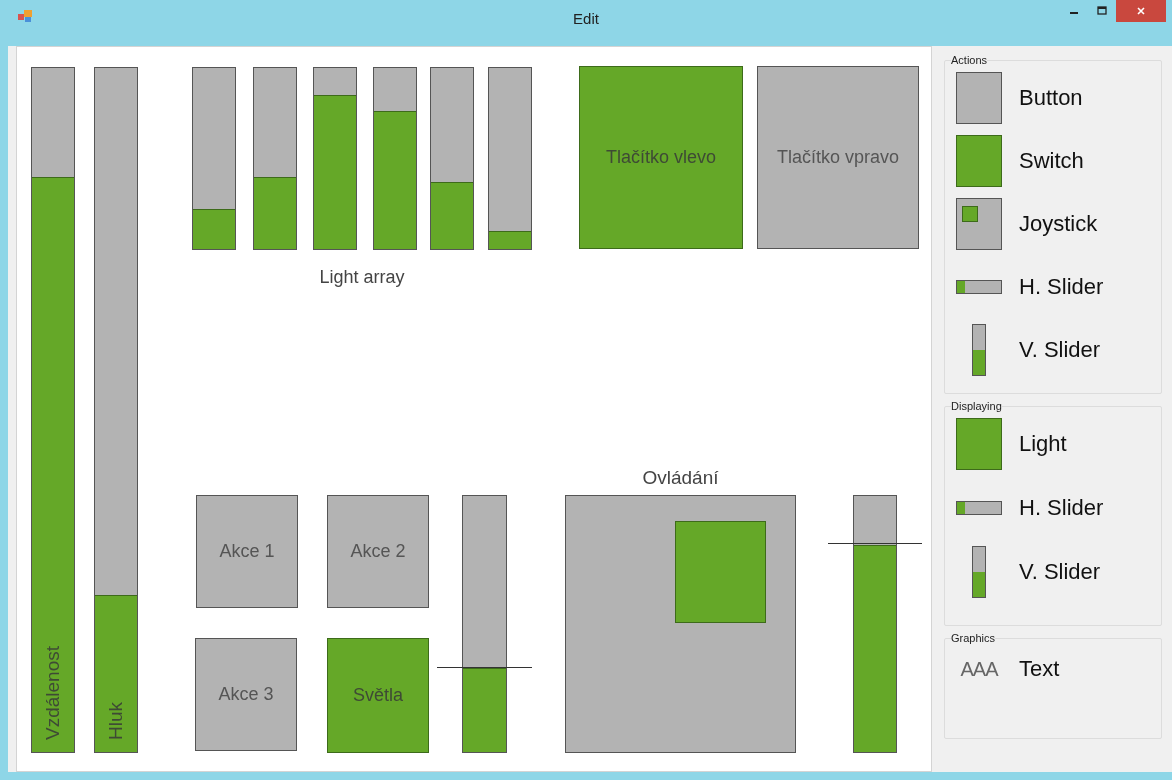 This screenshot has width=1172, height=780. What do you see at coordinates (1039, 669) in the screenshot?
I see `toolbox-item: Text` at bounding box center [1039, 669].